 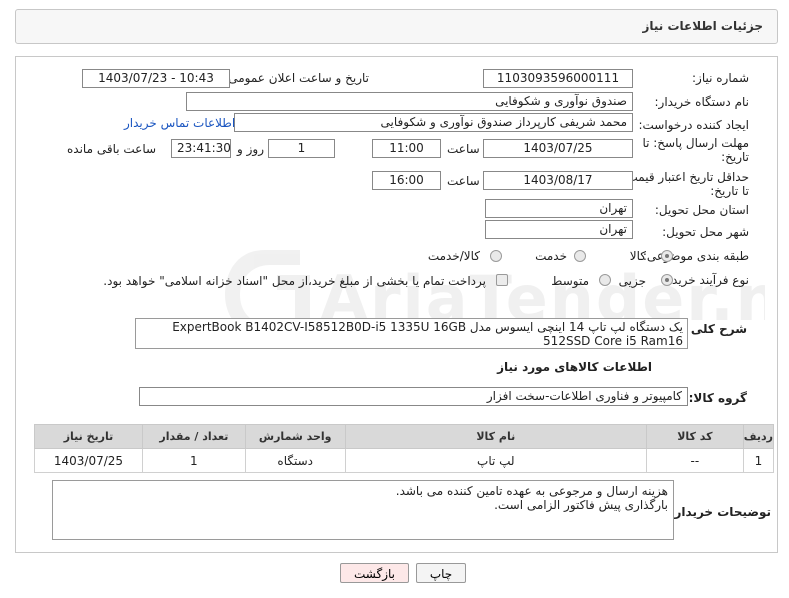 What do you see at coordinates (632, 281) in the screenshot?
I see `process-option-minor: جزیی` at bounding box center [632, 281].